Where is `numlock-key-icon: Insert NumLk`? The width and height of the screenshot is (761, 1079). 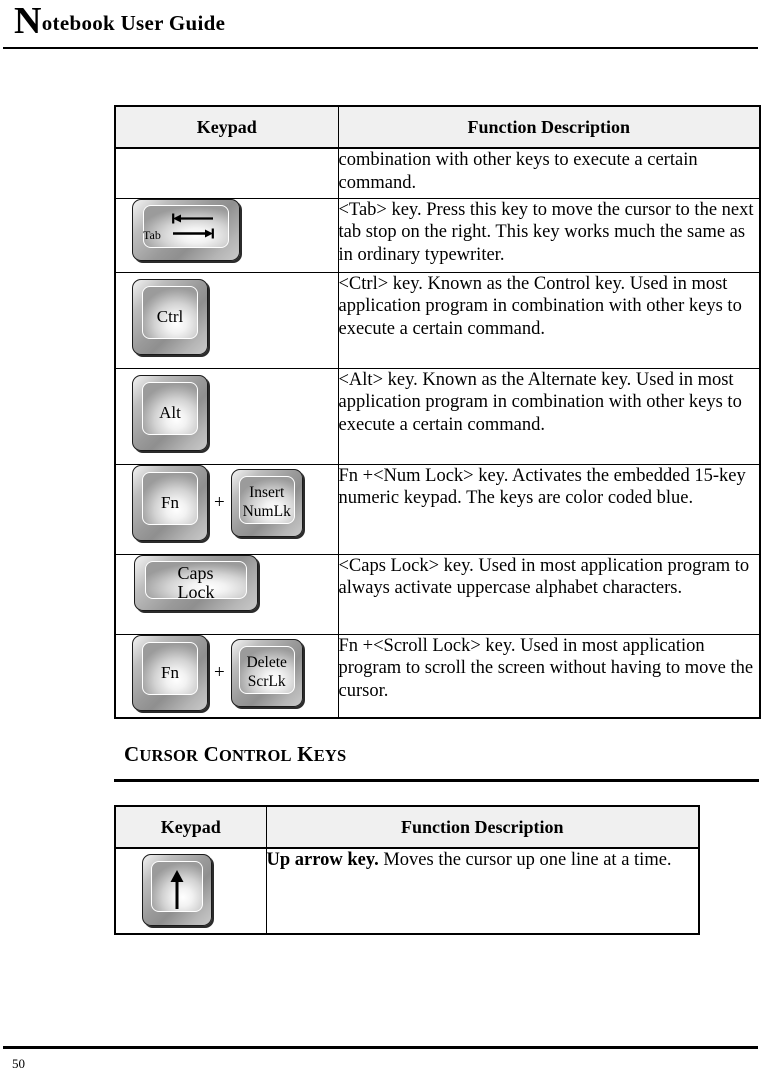
numlock-key-icon: Insert NumLk is located at coordinates (266, 502).